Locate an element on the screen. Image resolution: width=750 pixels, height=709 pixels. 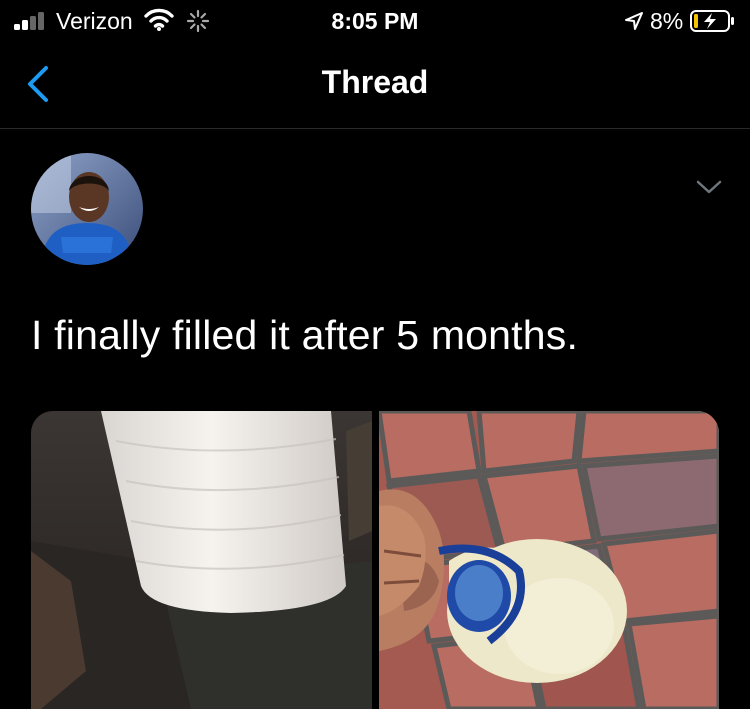
avatar is located at coordinates (87, 209).